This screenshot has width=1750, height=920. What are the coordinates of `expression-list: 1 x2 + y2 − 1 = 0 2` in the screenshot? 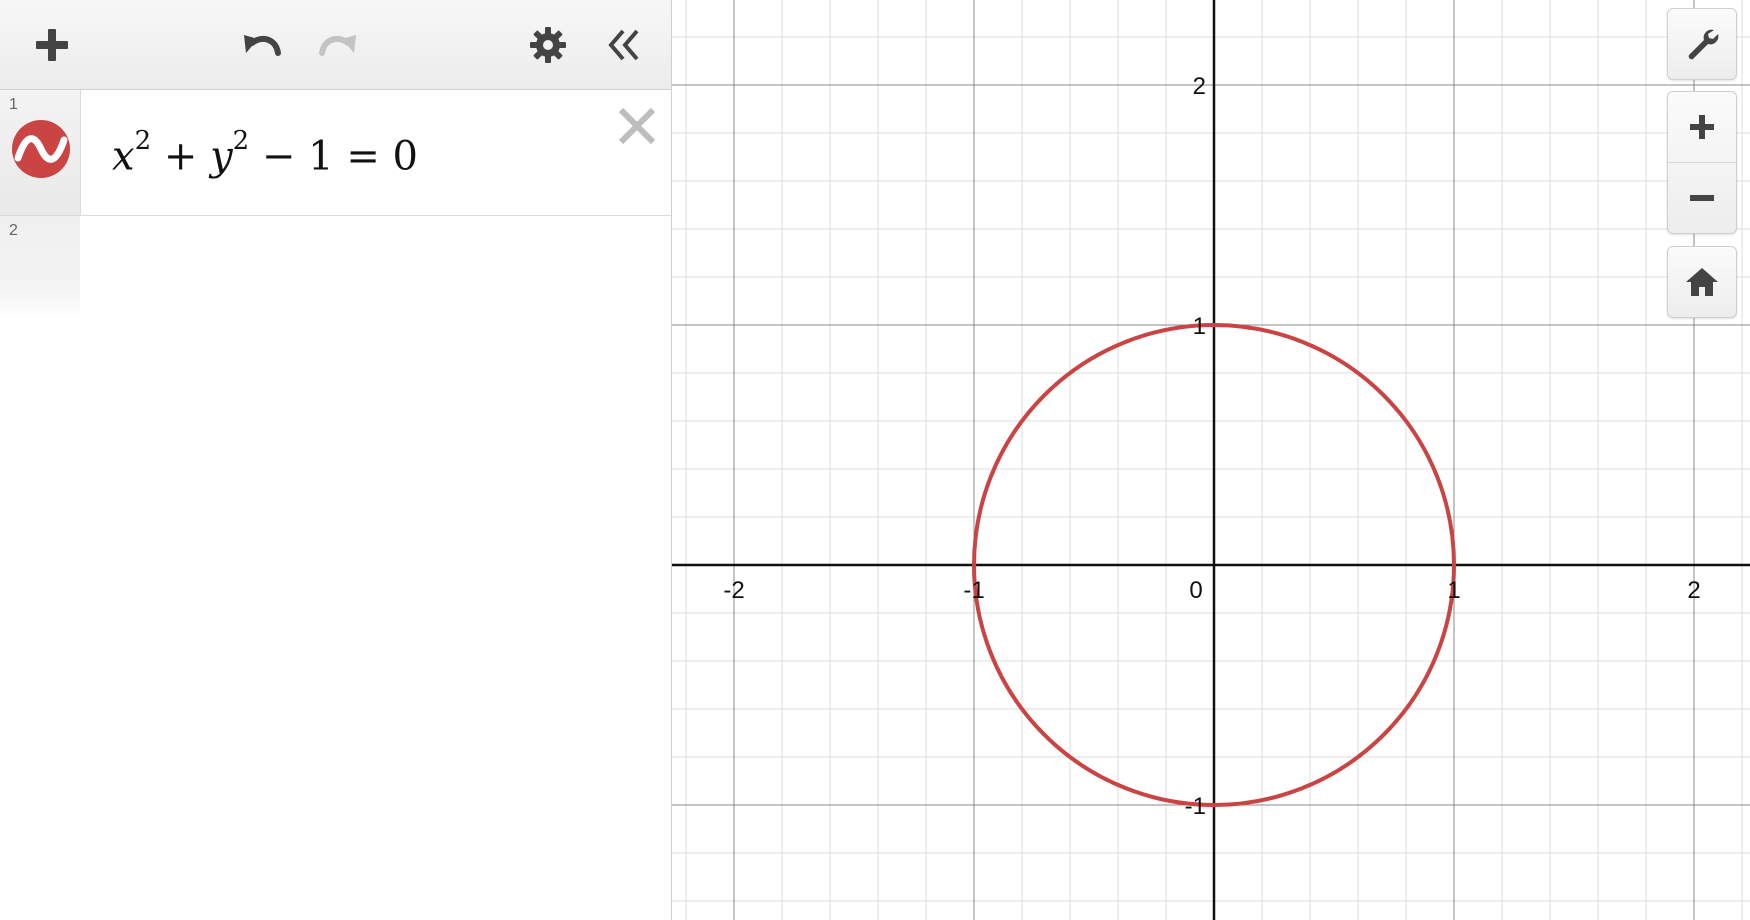 It's located at (335, 204).